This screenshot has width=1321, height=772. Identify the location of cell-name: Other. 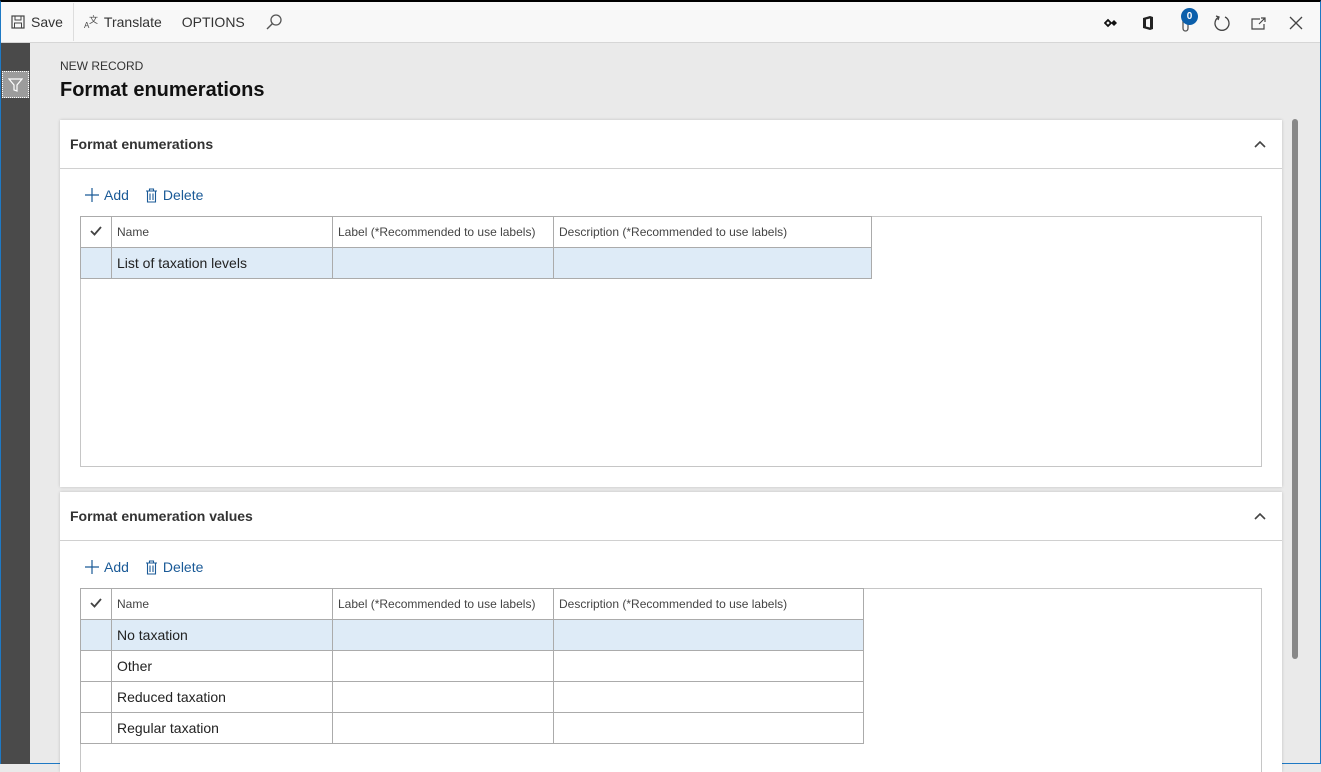
(222, 666).